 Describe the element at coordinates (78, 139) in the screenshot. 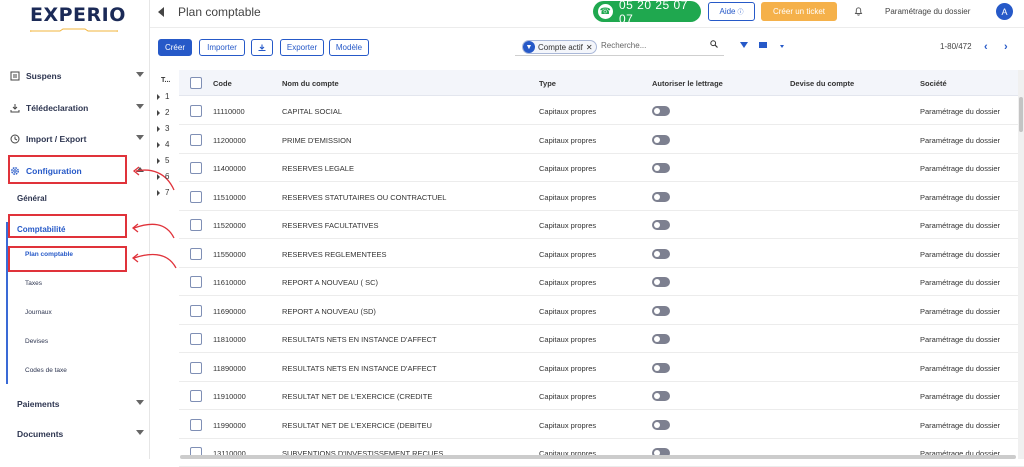

I see `sidebar-item-import-export: Import / Export` at that location.